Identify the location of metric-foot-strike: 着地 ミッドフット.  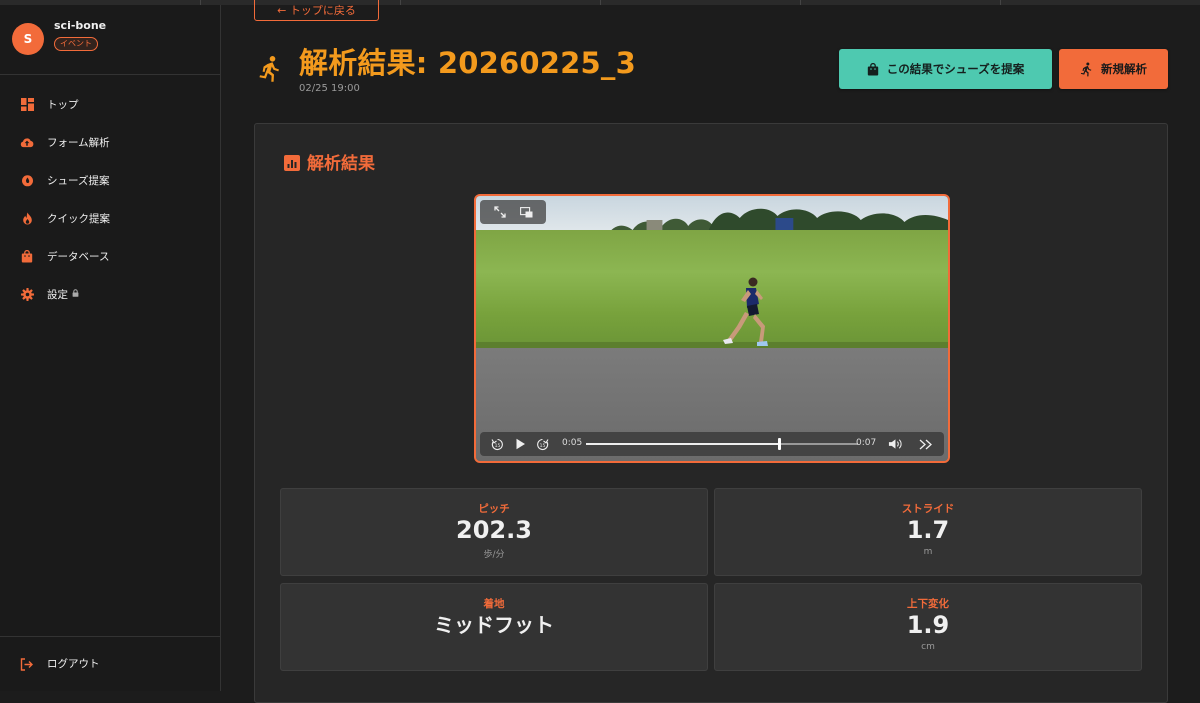
(494, 627).